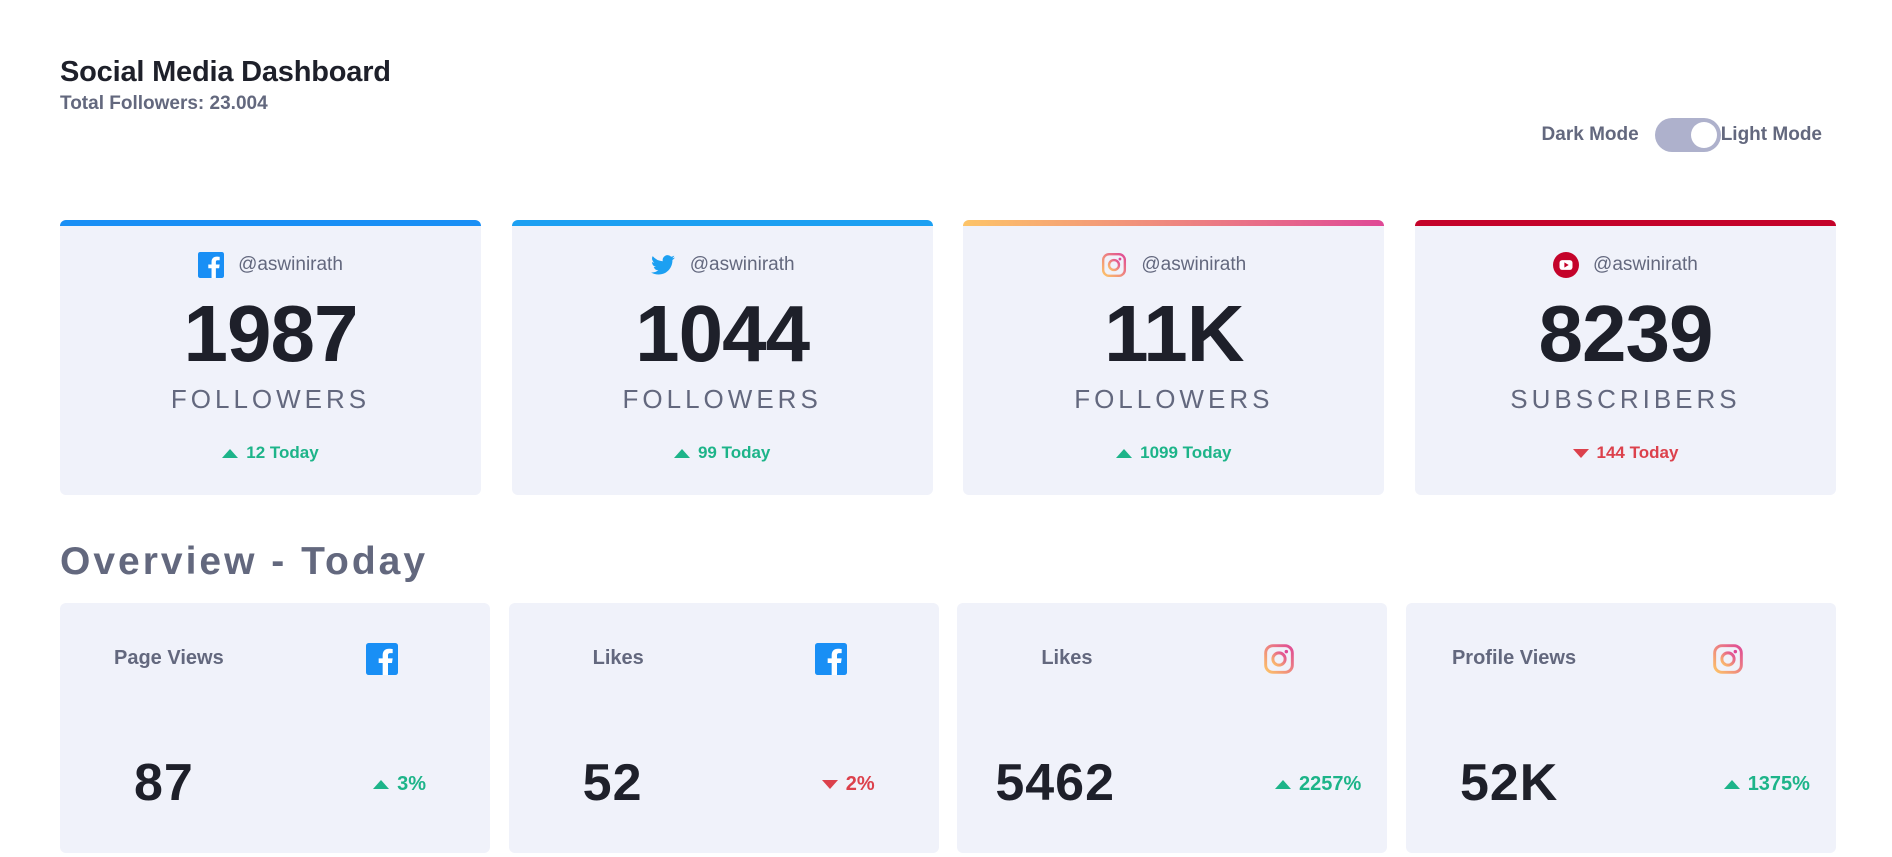 Image resolution: width=1892 pixels, height=857 pixels. Describe the element at coordinates (1703, 135) in the screenshot. I see `toggle-knob` at that location.